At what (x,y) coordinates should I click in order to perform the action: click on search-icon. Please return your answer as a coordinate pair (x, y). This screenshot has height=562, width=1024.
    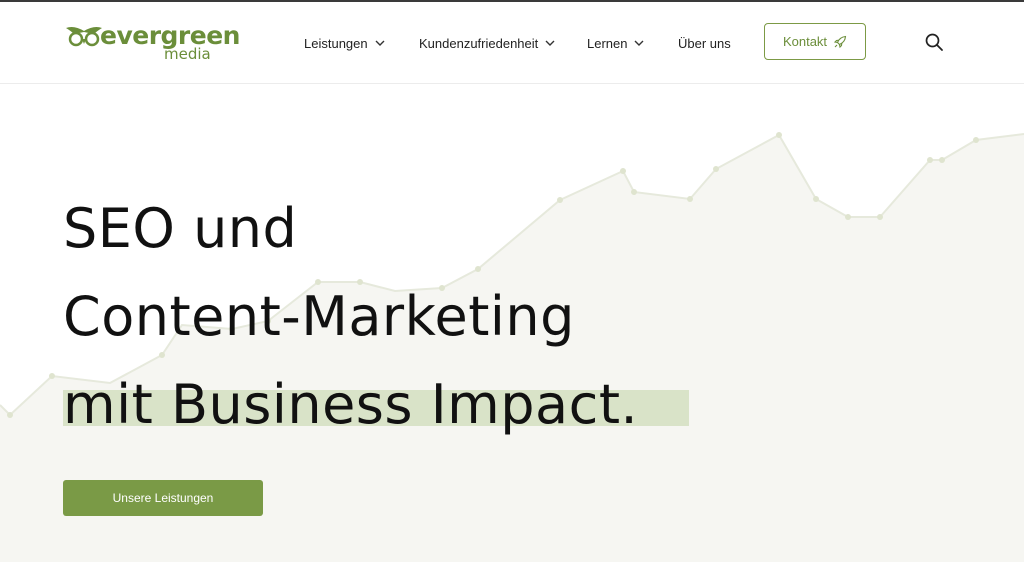
    Looking at the image, I should click on (934, 42).